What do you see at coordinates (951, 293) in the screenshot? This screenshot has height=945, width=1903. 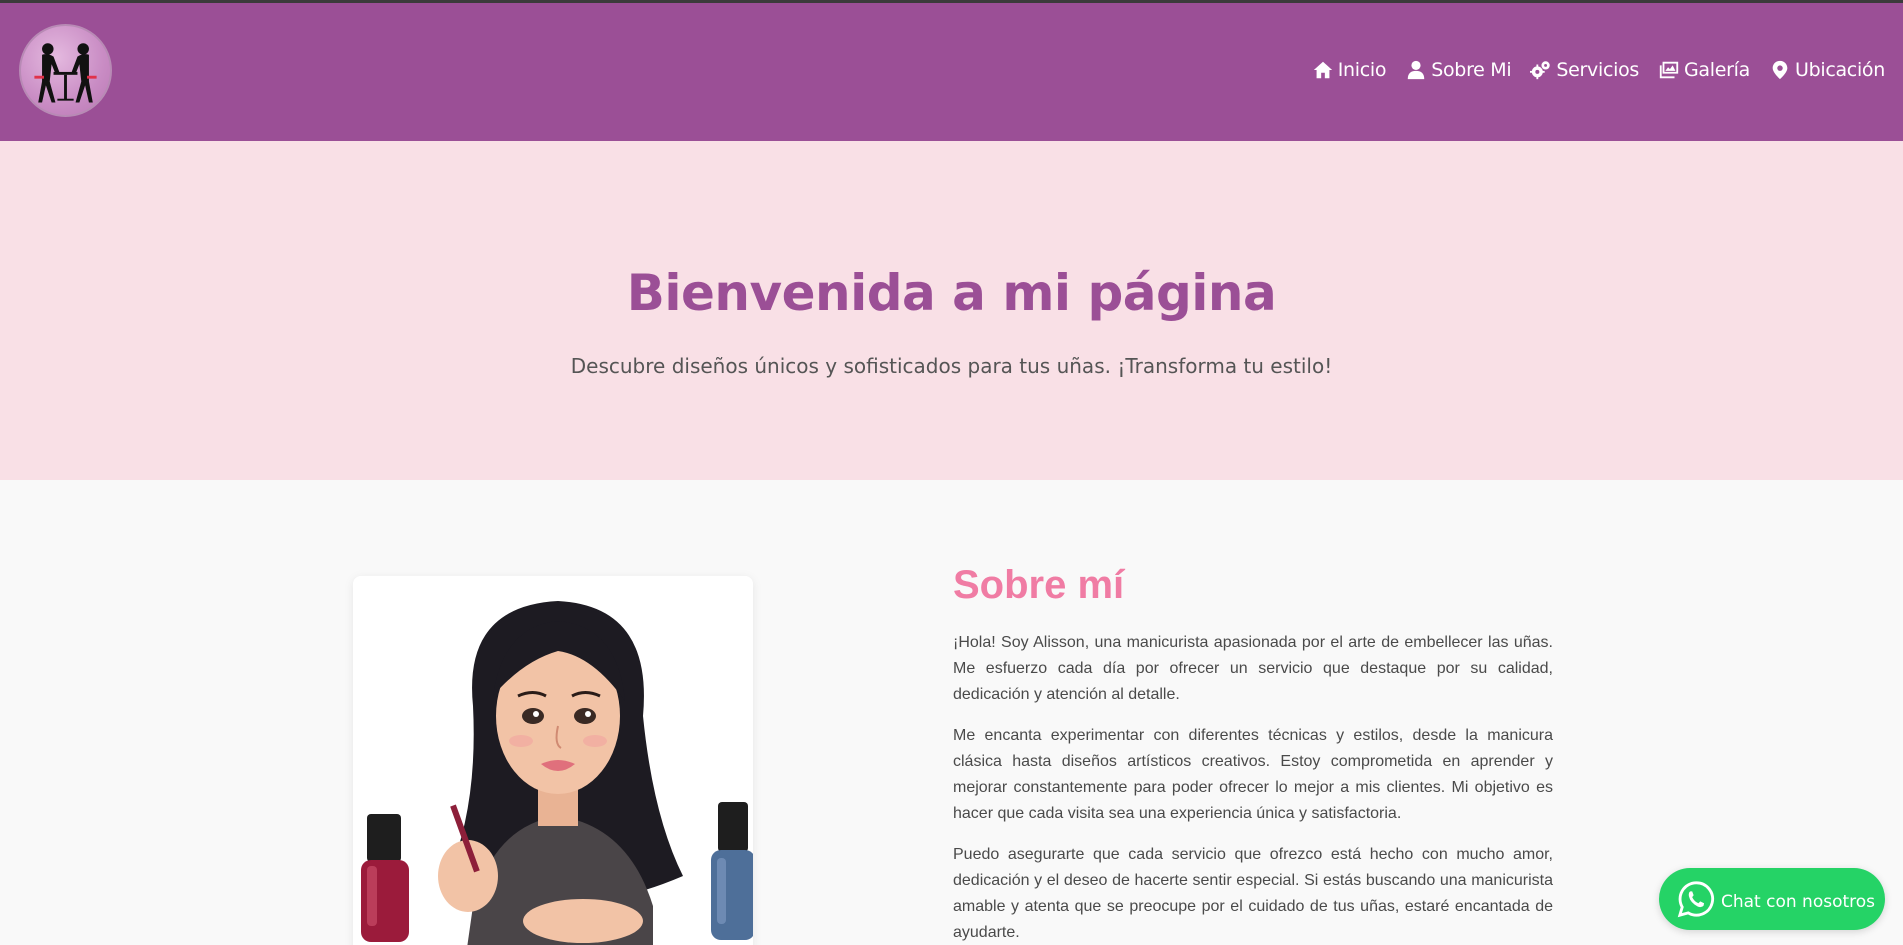 I see `hero-title: Bienvenida a mi página` at bounding box center [951, 293].